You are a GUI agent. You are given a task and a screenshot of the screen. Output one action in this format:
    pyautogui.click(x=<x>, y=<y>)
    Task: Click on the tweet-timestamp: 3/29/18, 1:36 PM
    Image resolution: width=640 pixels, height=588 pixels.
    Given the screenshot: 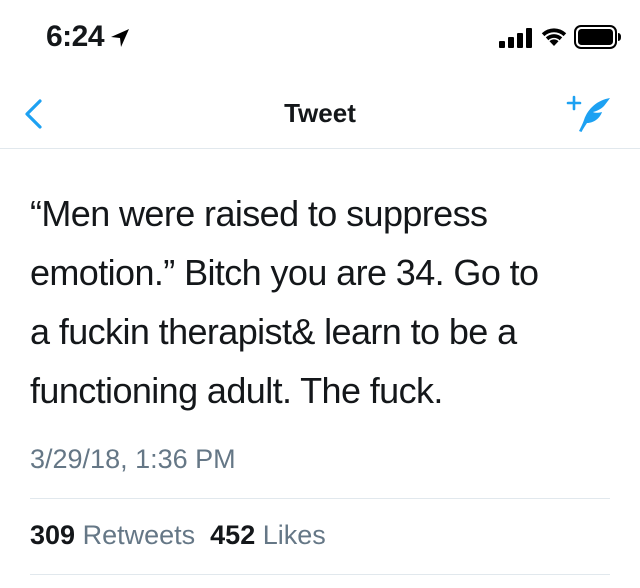 What is the action you would take?
    pyautogui.click(x=133, y=459)
    